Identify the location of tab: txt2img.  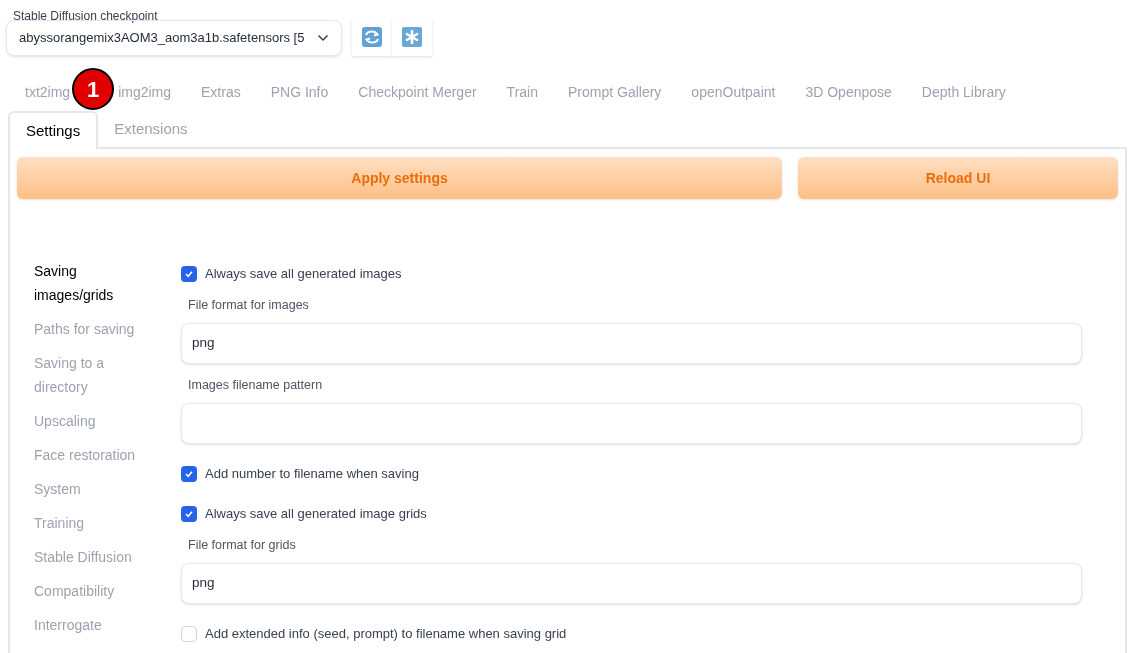
(48, 92).